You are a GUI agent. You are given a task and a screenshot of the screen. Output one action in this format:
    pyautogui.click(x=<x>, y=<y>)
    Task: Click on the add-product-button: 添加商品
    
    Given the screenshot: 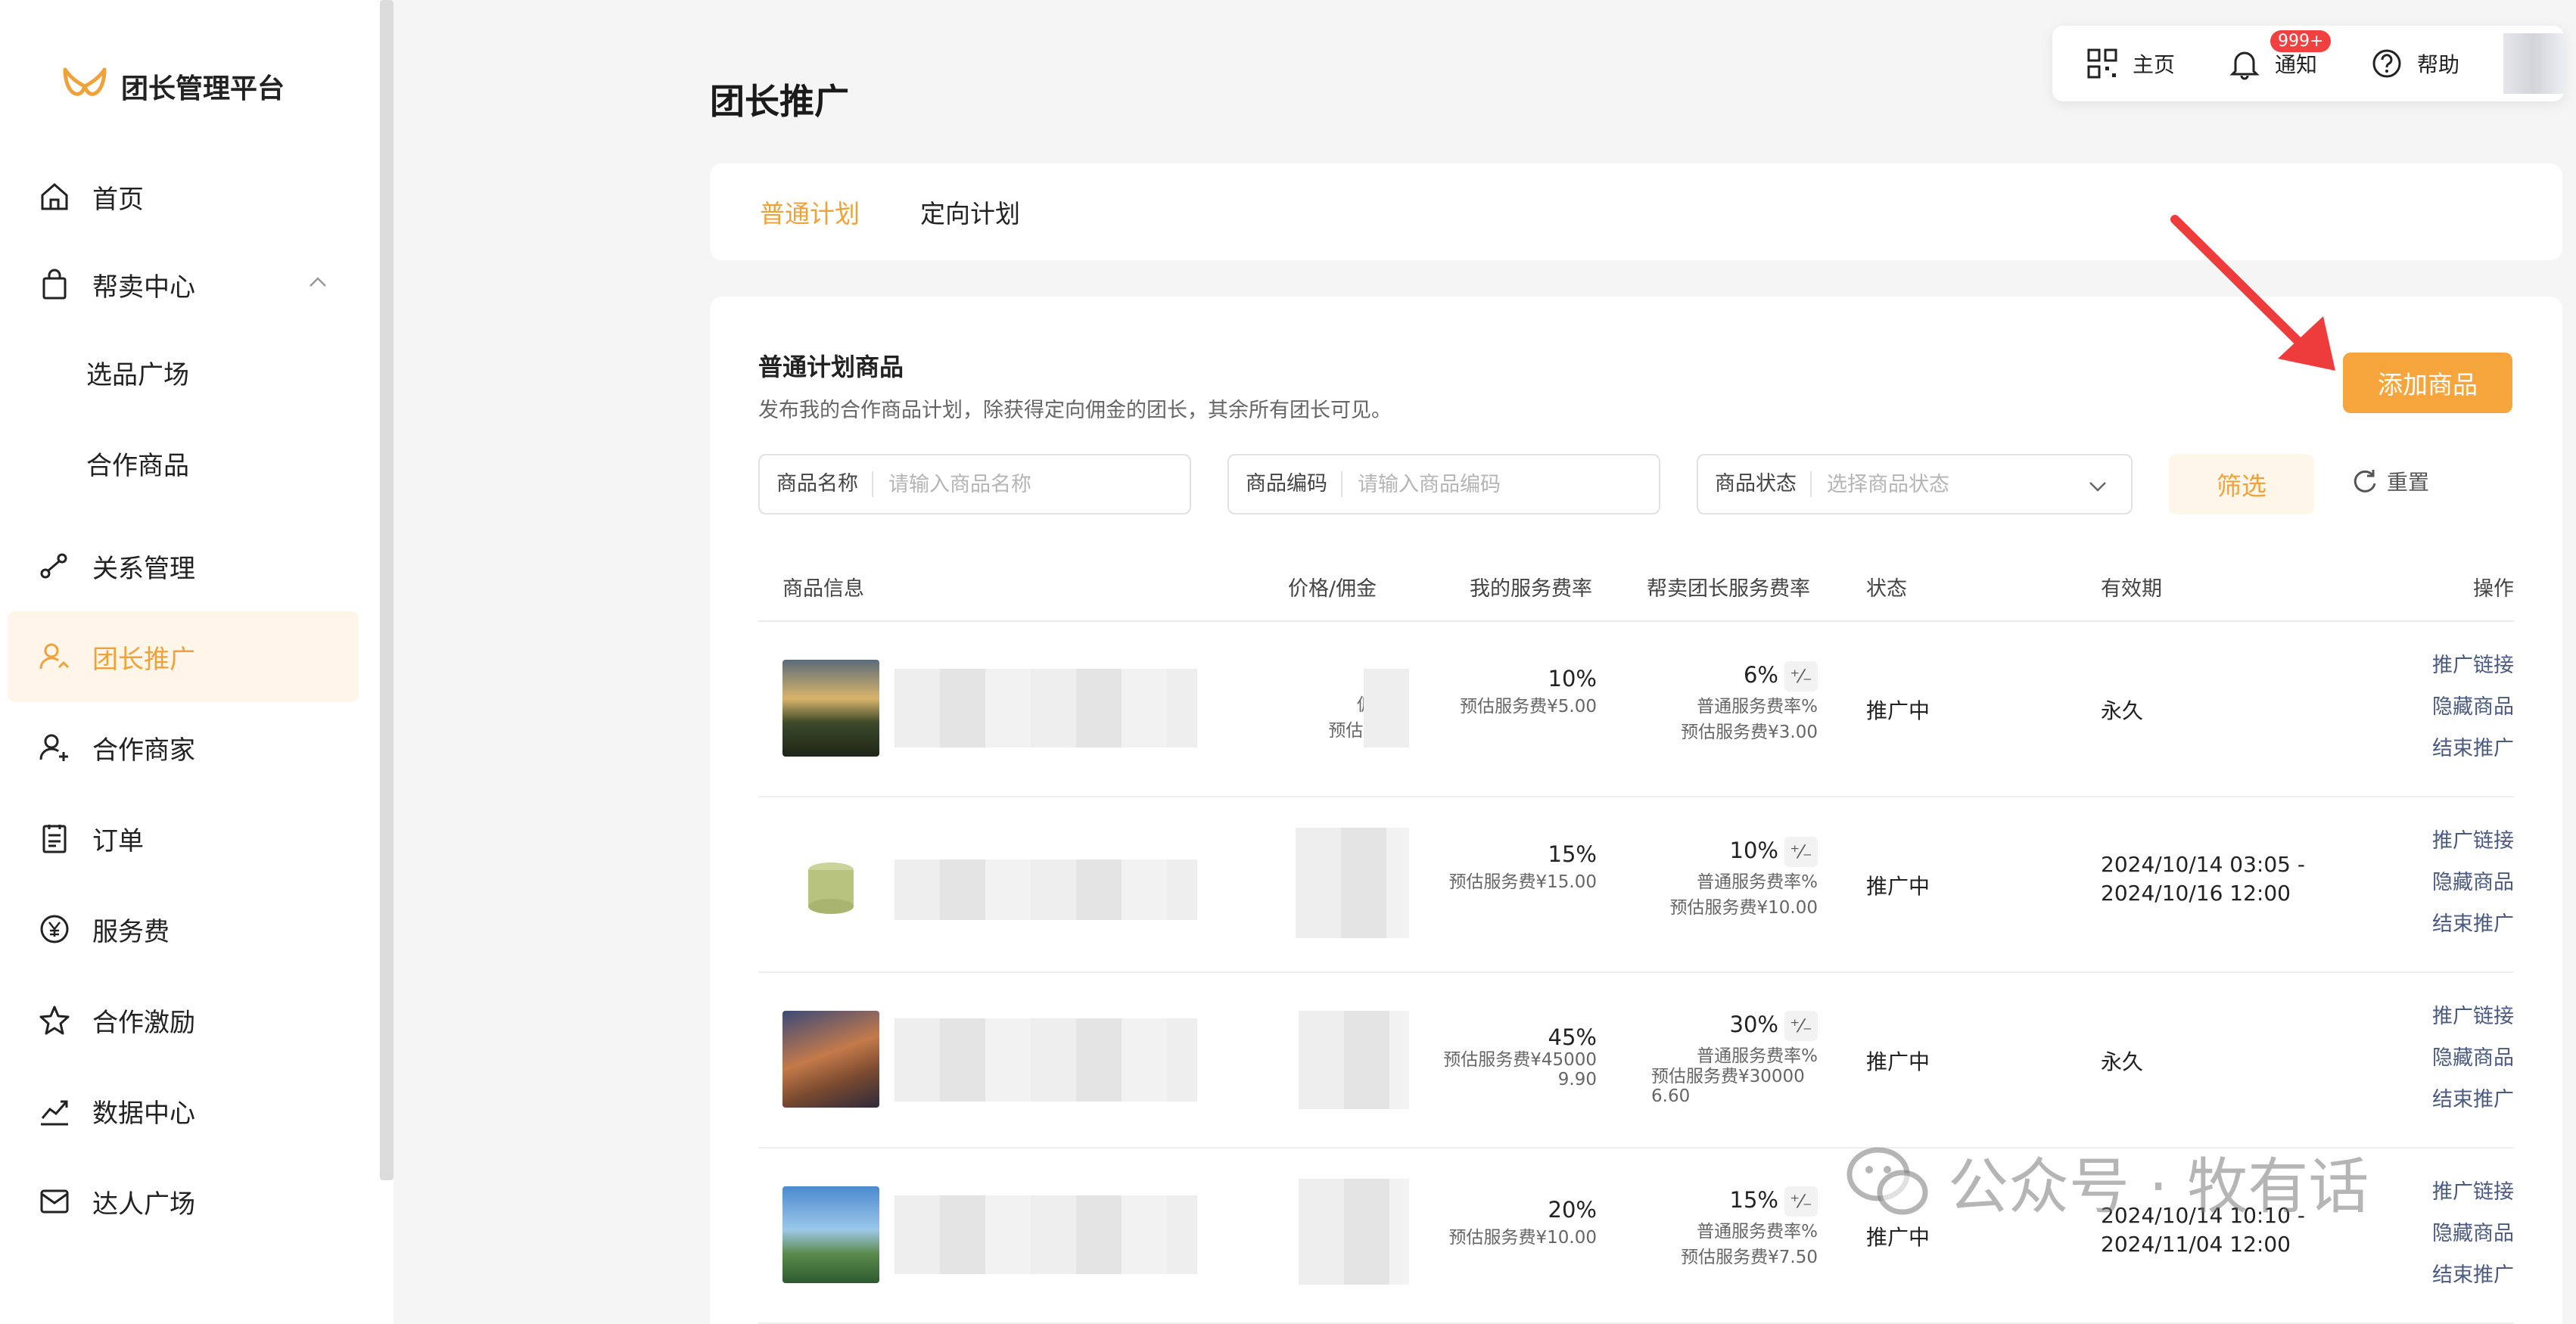 What is the action you would take?
    pyautogui.click(x=2427, y=383)
    